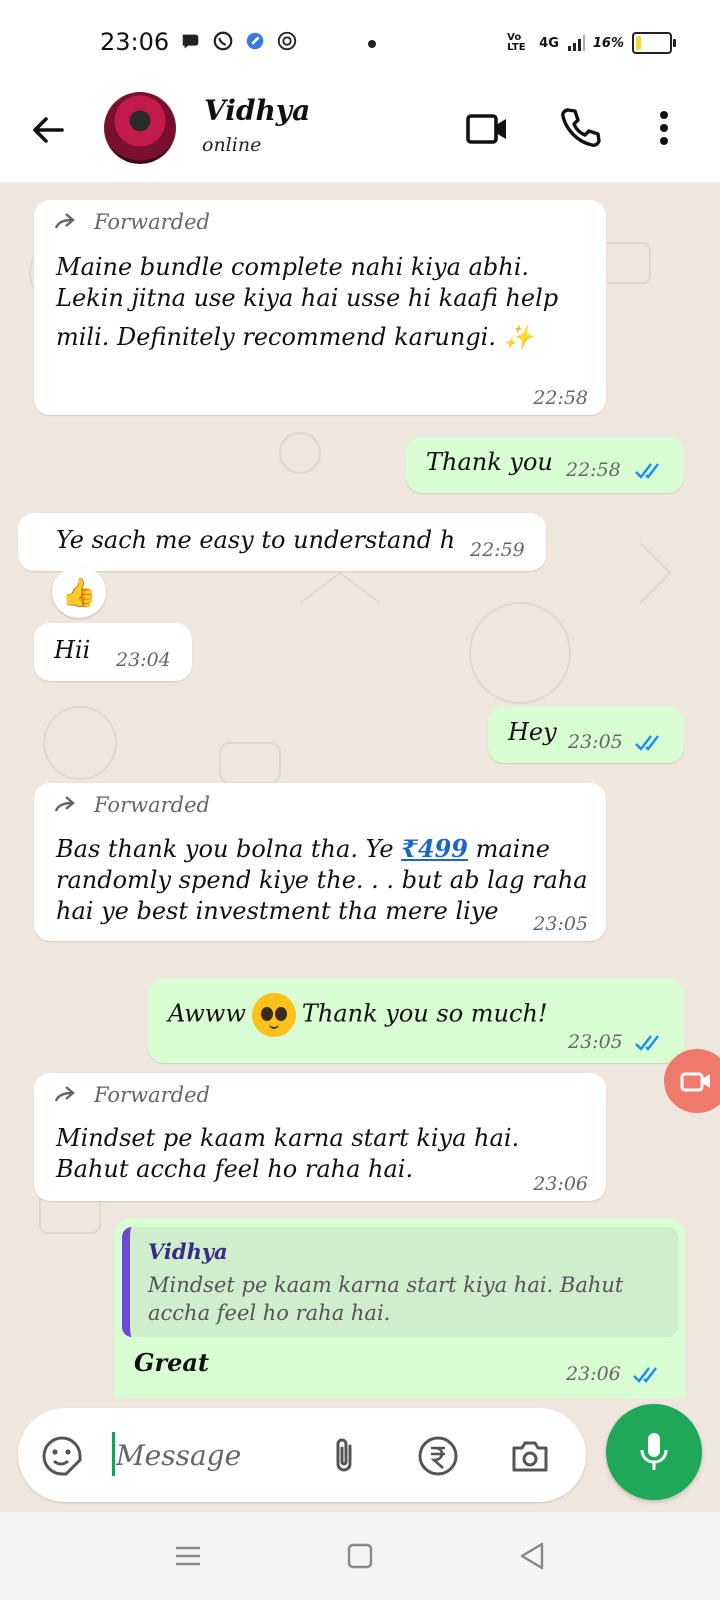  What do you see at coordinates (532, 1556) in the screenshot?
I see `back-nav-icon` at bounding box center [532, 1556].